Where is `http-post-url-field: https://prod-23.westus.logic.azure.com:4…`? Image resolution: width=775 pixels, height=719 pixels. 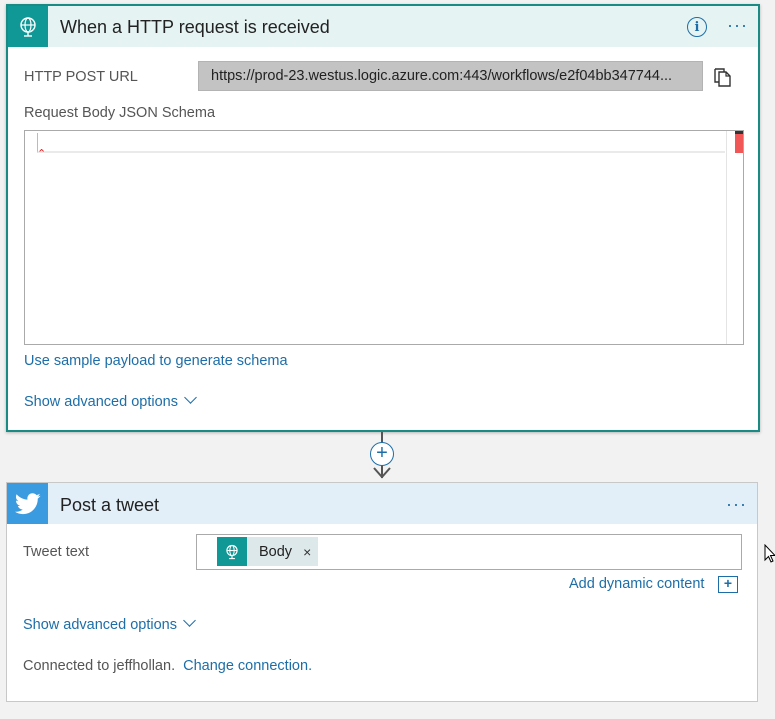
http-post-url-field: https://prod-23.westus.logic.azure.com:4… is located at coordinates (450, 76).